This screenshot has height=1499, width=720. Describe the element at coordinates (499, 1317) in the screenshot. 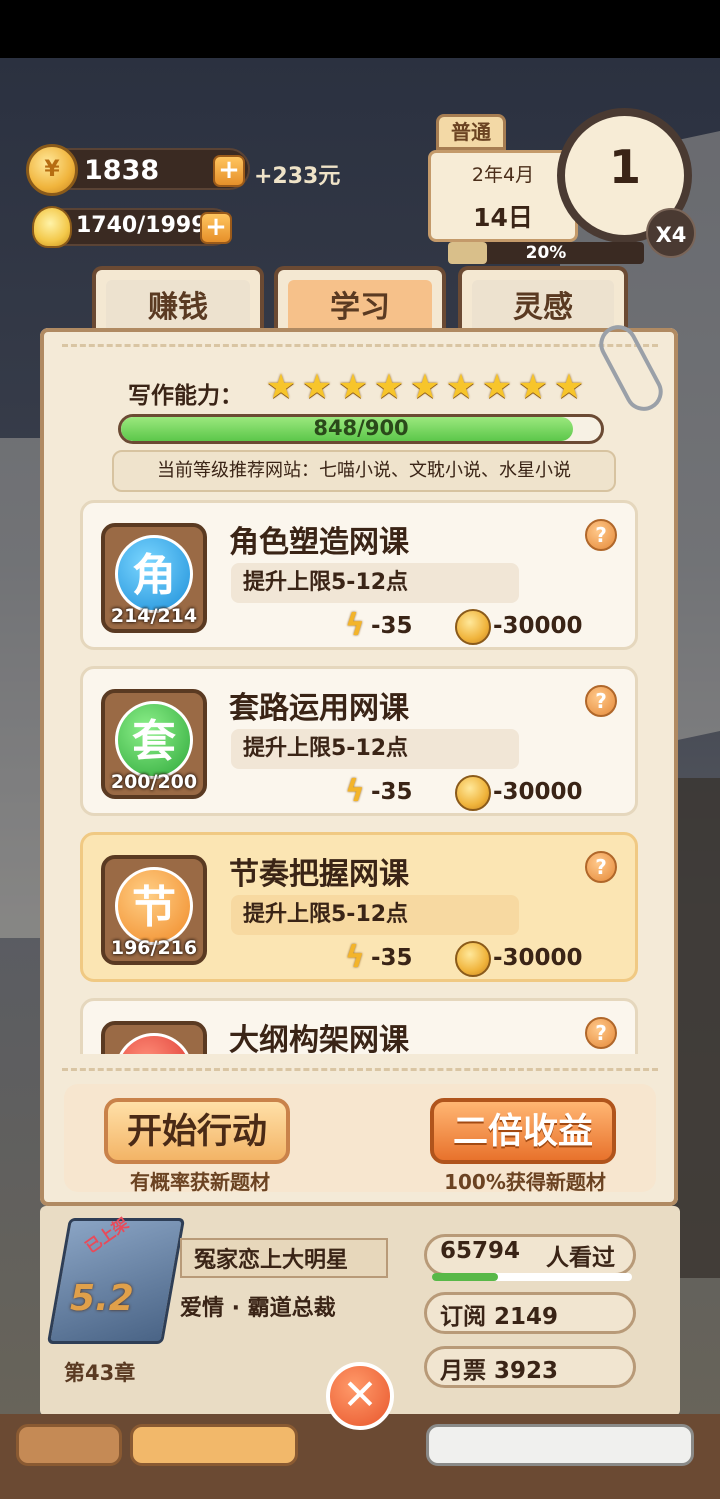

I see `subscription-count: 订阅 2149` at that location.